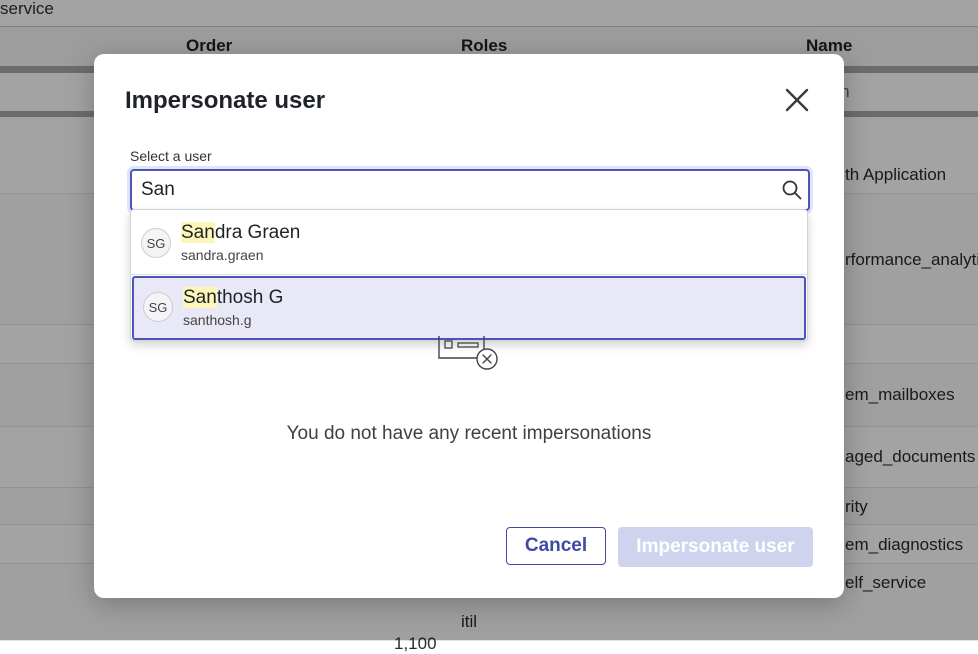 The width and height of the screenshot is (978, 654). What do you see at coordinates (225, 100) in the screenshot?
I see `dialog-title: Impersonate user` at bounding box center [225, 100].